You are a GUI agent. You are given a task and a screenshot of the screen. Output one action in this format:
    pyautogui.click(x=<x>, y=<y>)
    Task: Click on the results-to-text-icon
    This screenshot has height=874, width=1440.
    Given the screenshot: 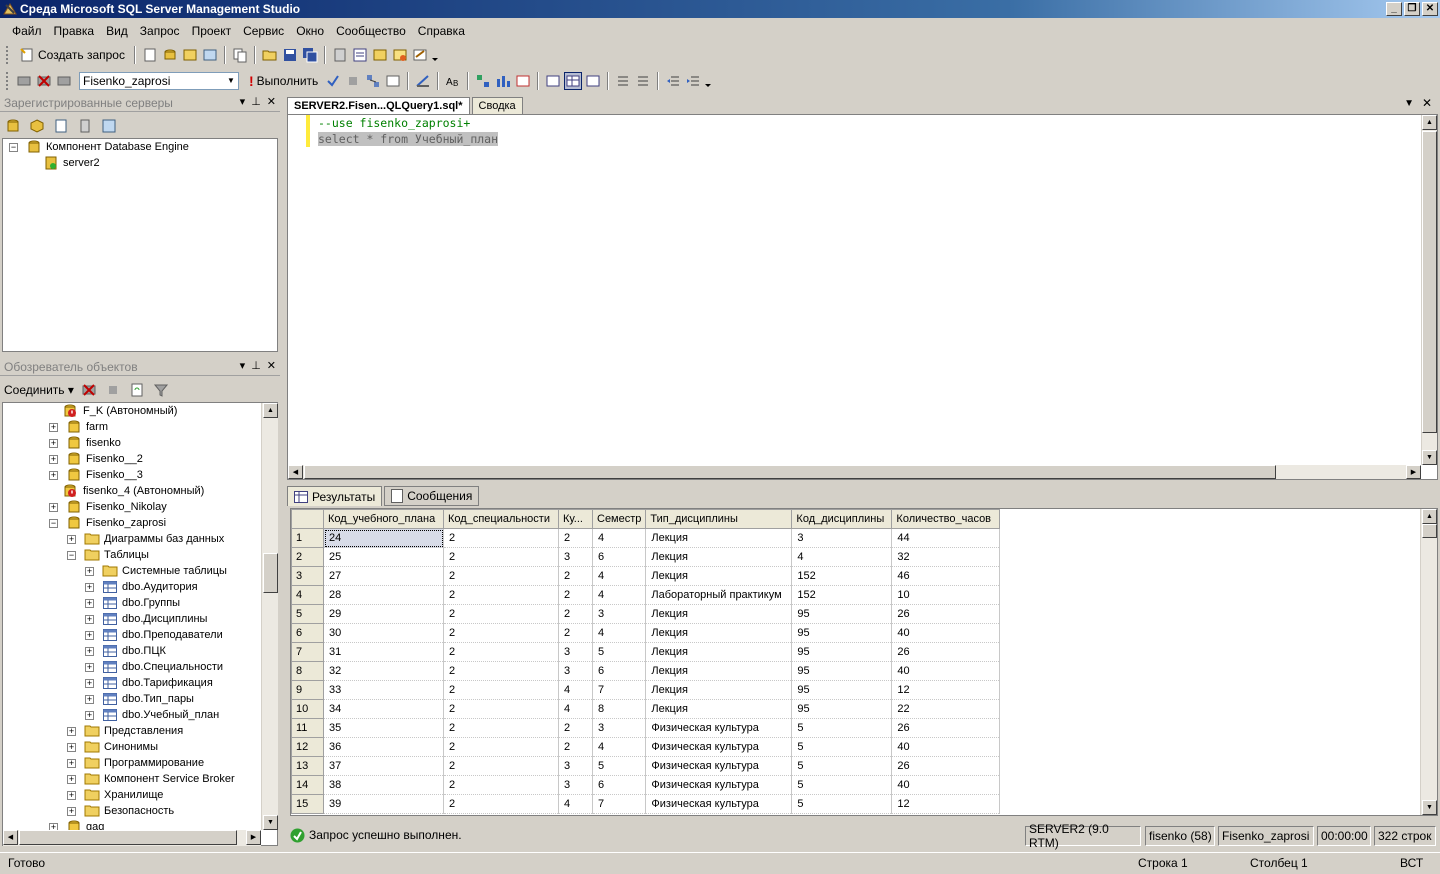 What is the action you would take?
    pyautogui.click(x=553, y=81)
    